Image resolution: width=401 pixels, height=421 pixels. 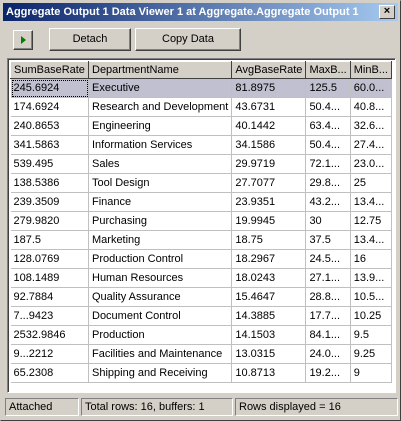 I want to click on cell-avgbaserate: 15.4647, so click(x=269, y=297).